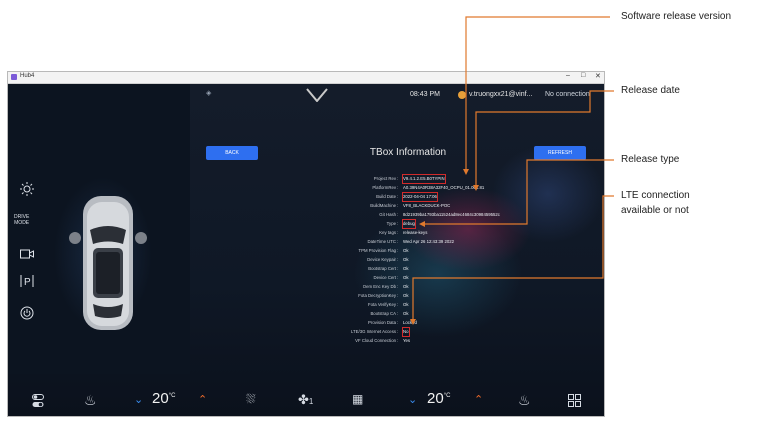 This screenshot has width=757, height=427. What do you see at coordinates (655, 210) in the screenshot?
I see `annotation-lte-line2: available or not` at bounding box center [655, 210].